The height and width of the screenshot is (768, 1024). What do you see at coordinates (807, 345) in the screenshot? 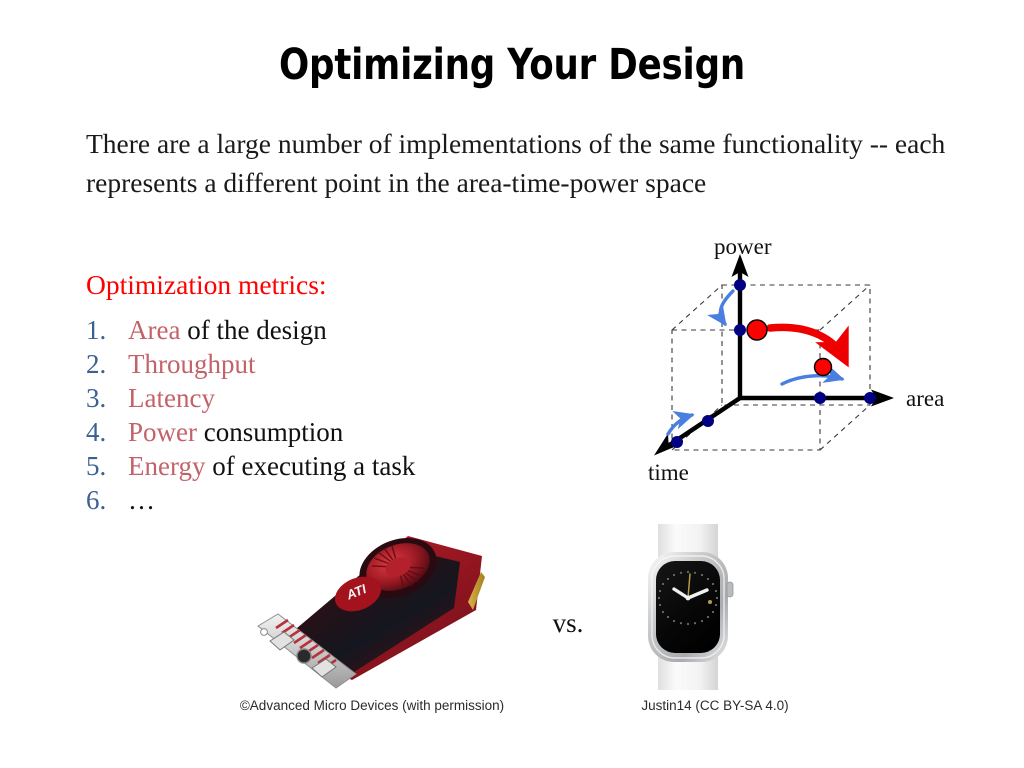
I see `tradeoff-arrow` at bounding box center [807, 345].